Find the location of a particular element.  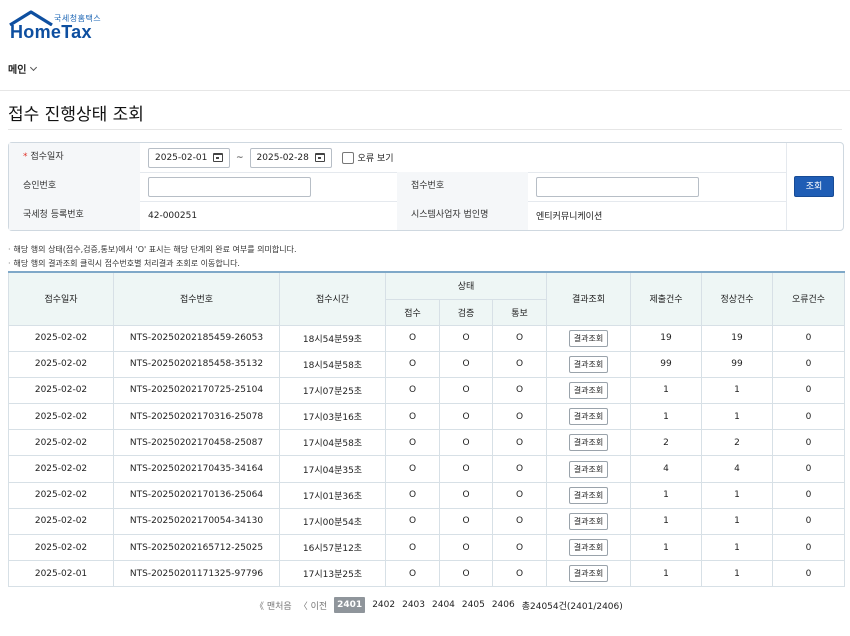

logo-title: HomeTax is located at coordinates (51, 32).